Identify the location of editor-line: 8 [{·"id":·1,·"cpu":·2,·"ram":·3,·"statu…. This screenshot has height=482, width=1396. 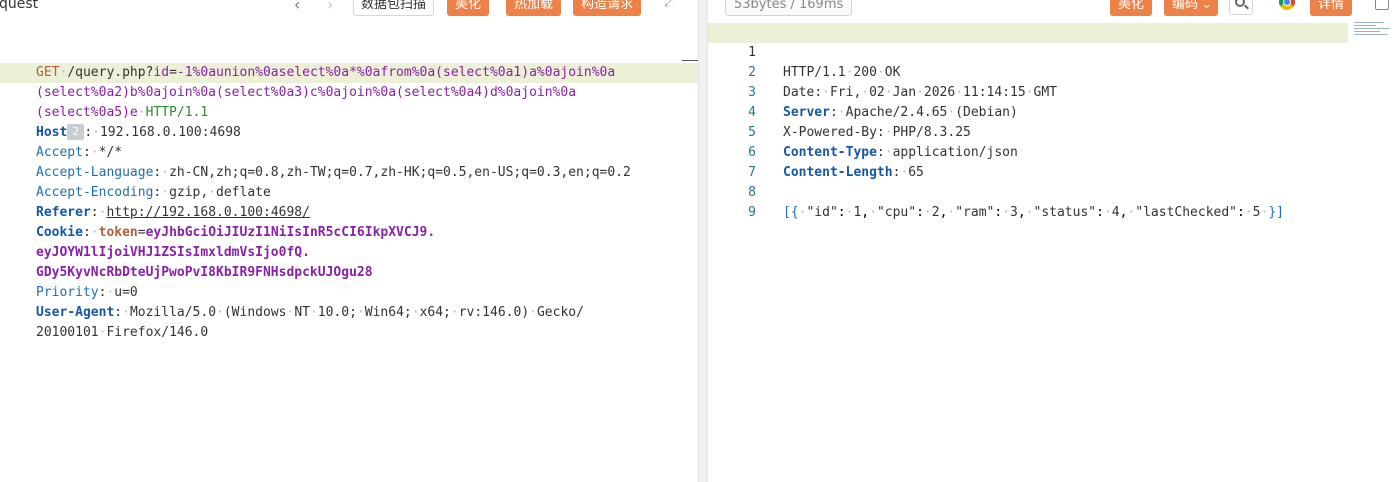
(1052, 191).